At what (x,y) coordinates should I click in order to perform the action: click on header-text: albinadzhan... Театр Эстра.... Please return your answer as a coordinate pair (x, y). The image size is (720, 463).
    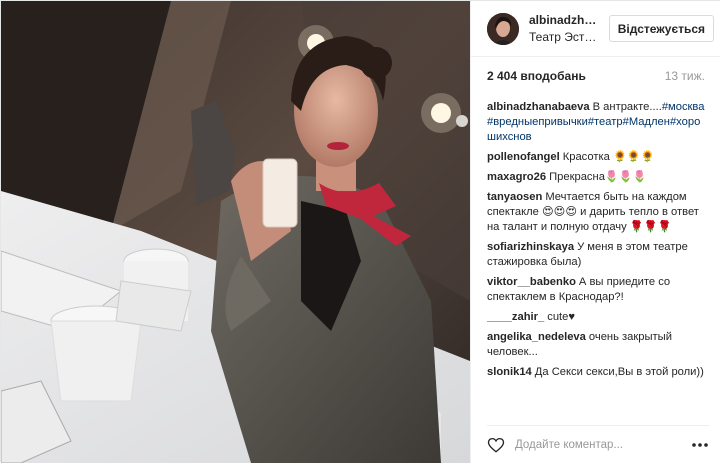
    Looking at the image, I should click on (566, 28).